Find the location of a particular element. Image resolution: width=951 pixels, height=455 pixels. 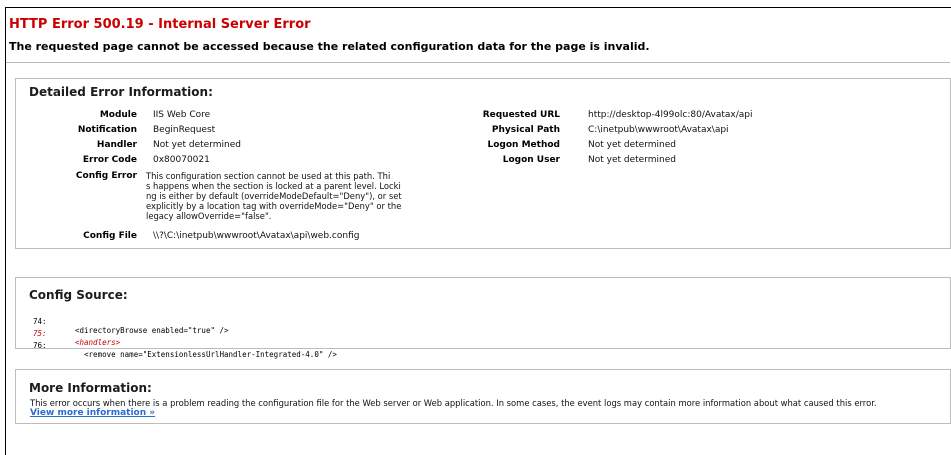

detailed-error-title: Detailed Error Information: is located at coordinates (121, 92).